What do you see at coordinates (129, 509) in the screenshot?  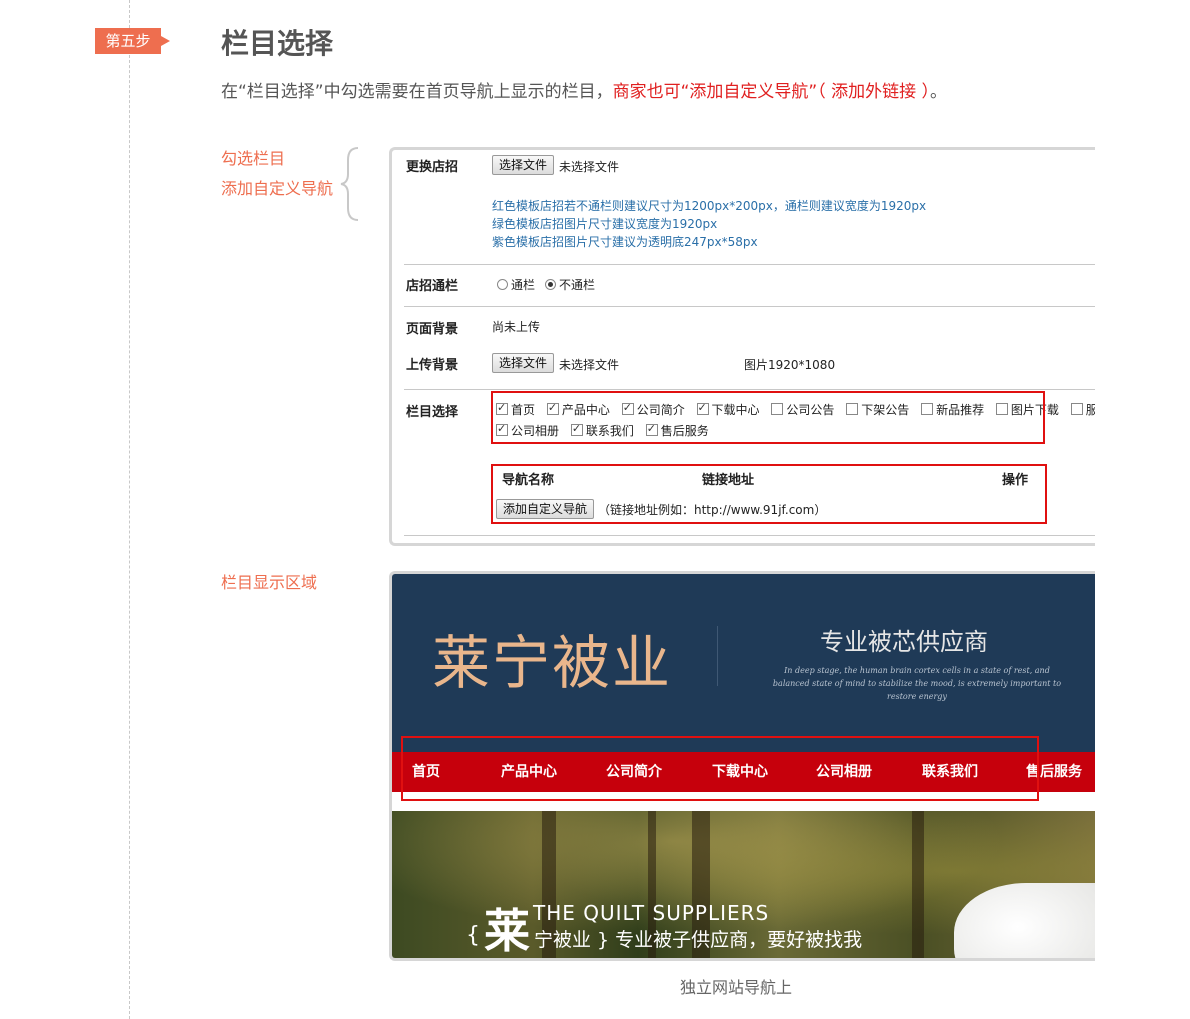 I see `timeline-dashed-line` at bounding box center [129, 509].